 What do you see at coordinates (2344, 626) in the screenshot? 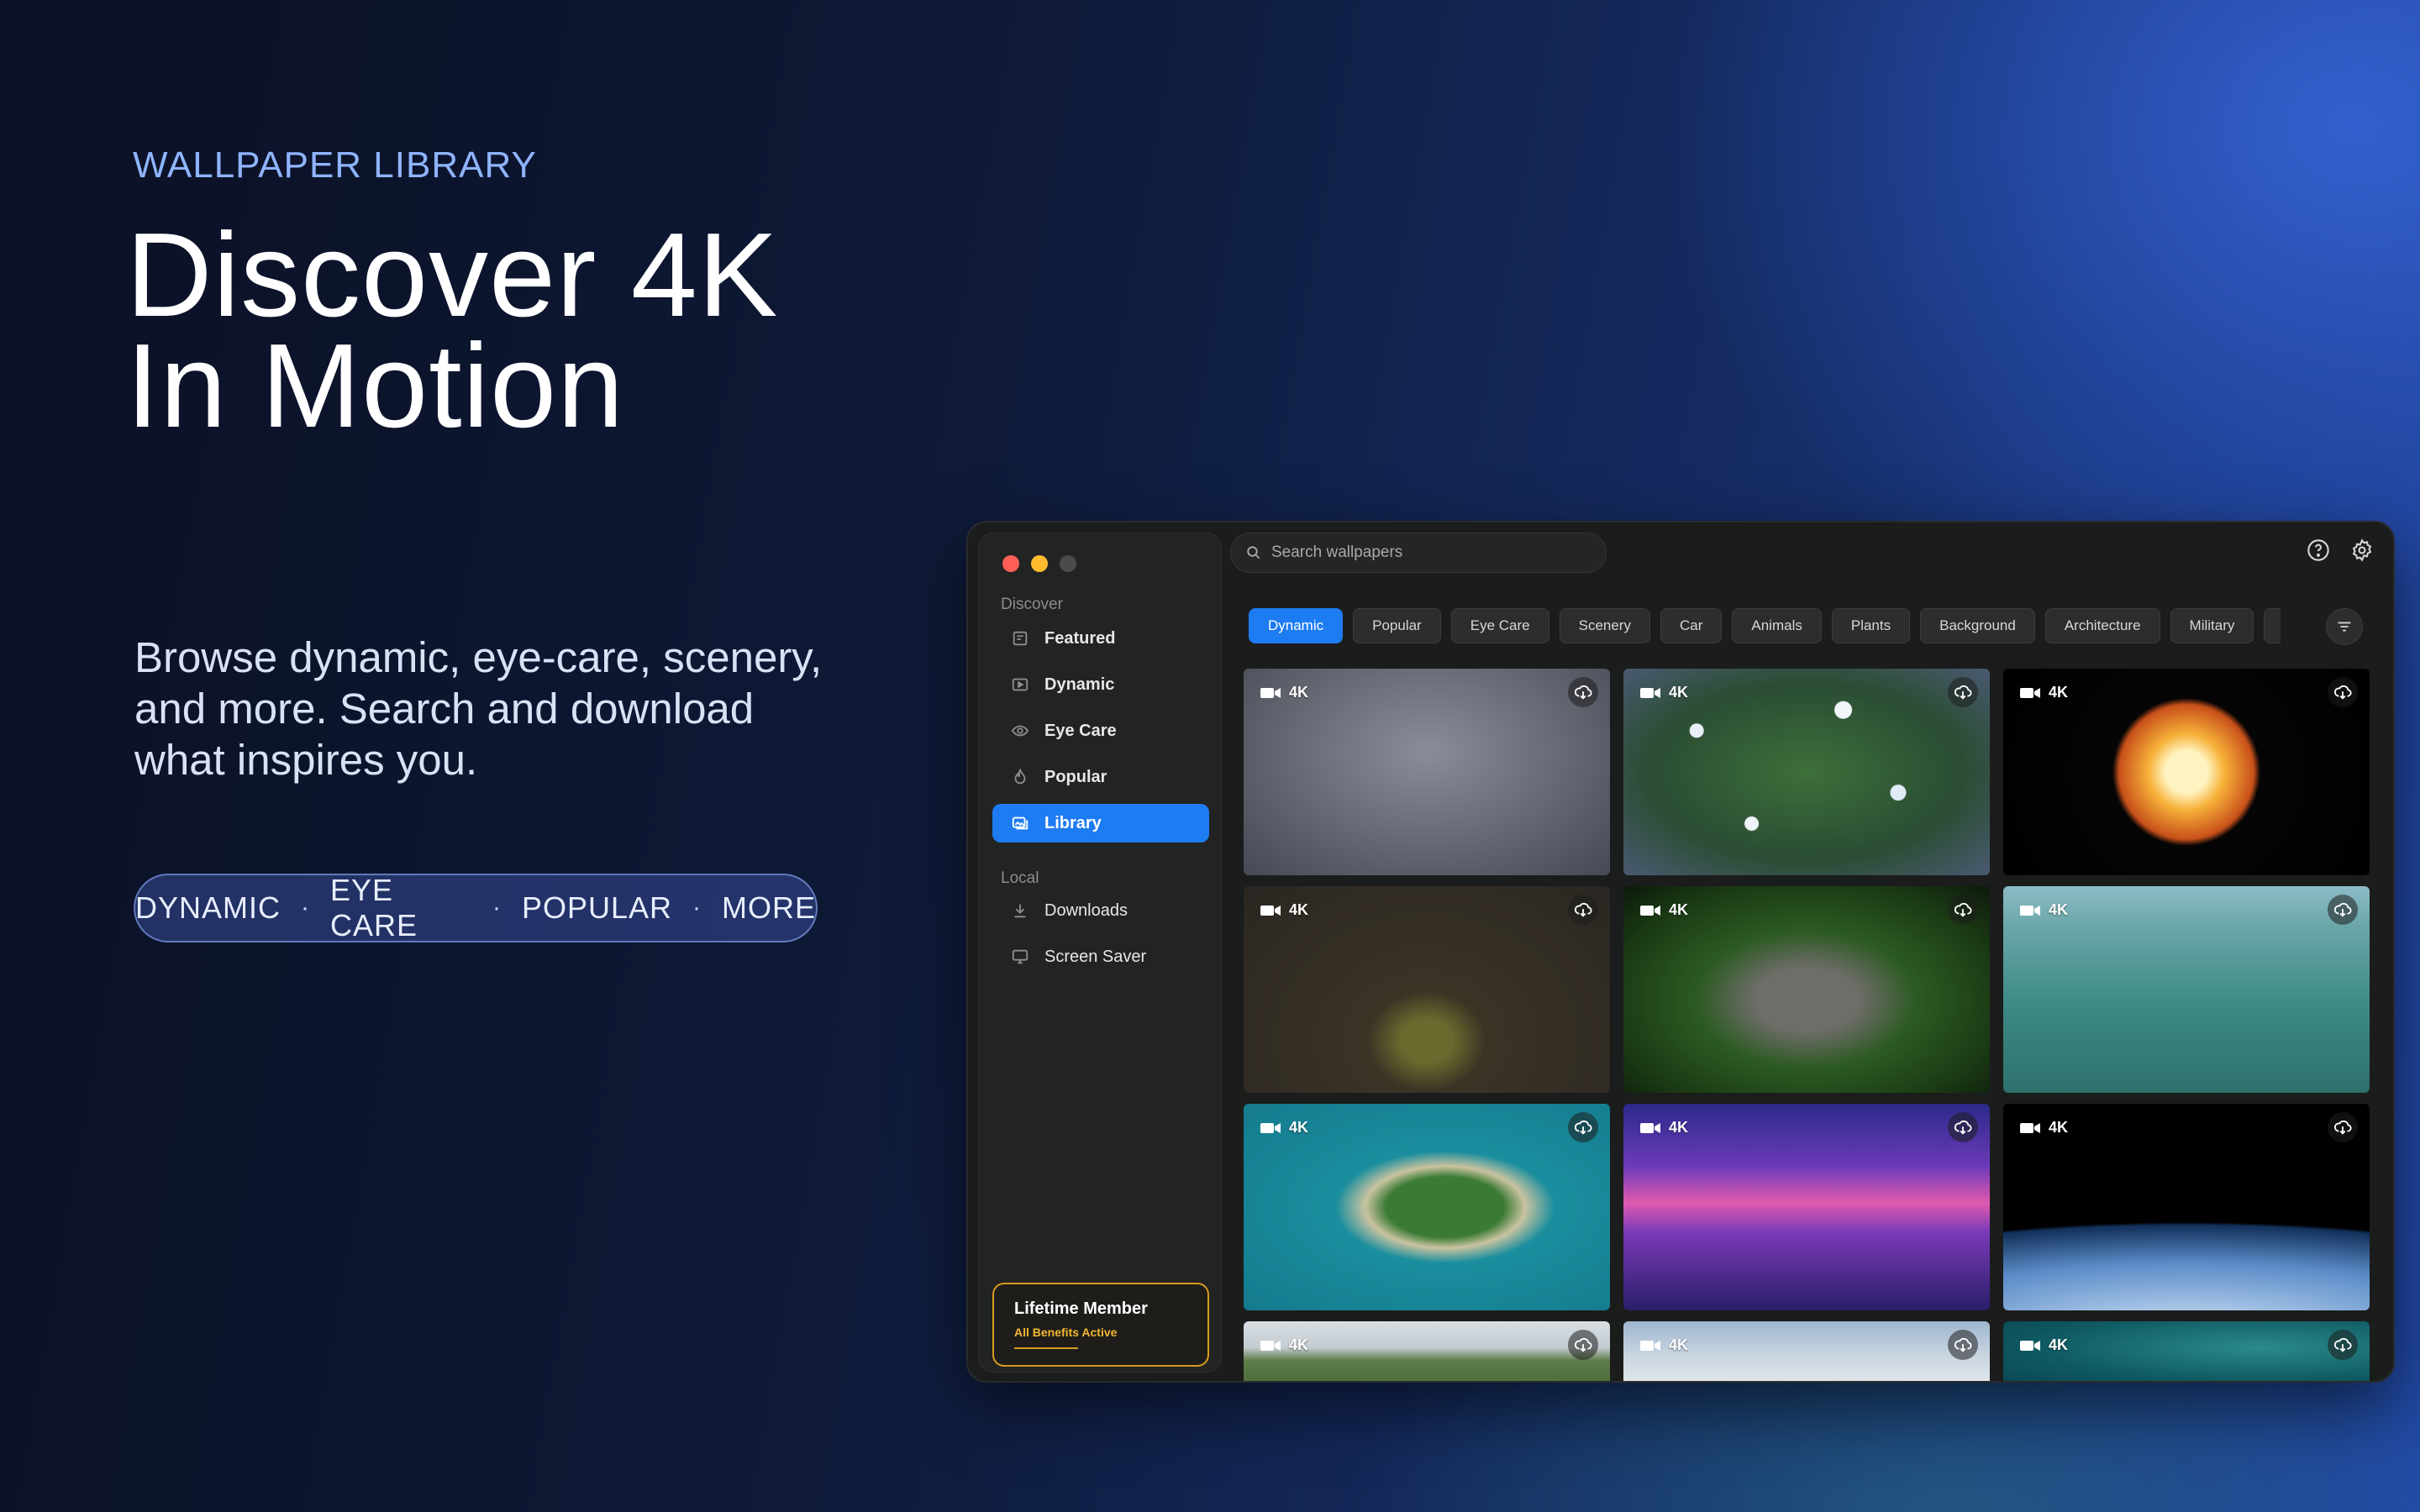
I see `filter-button` at bounding box center [2344, 626].